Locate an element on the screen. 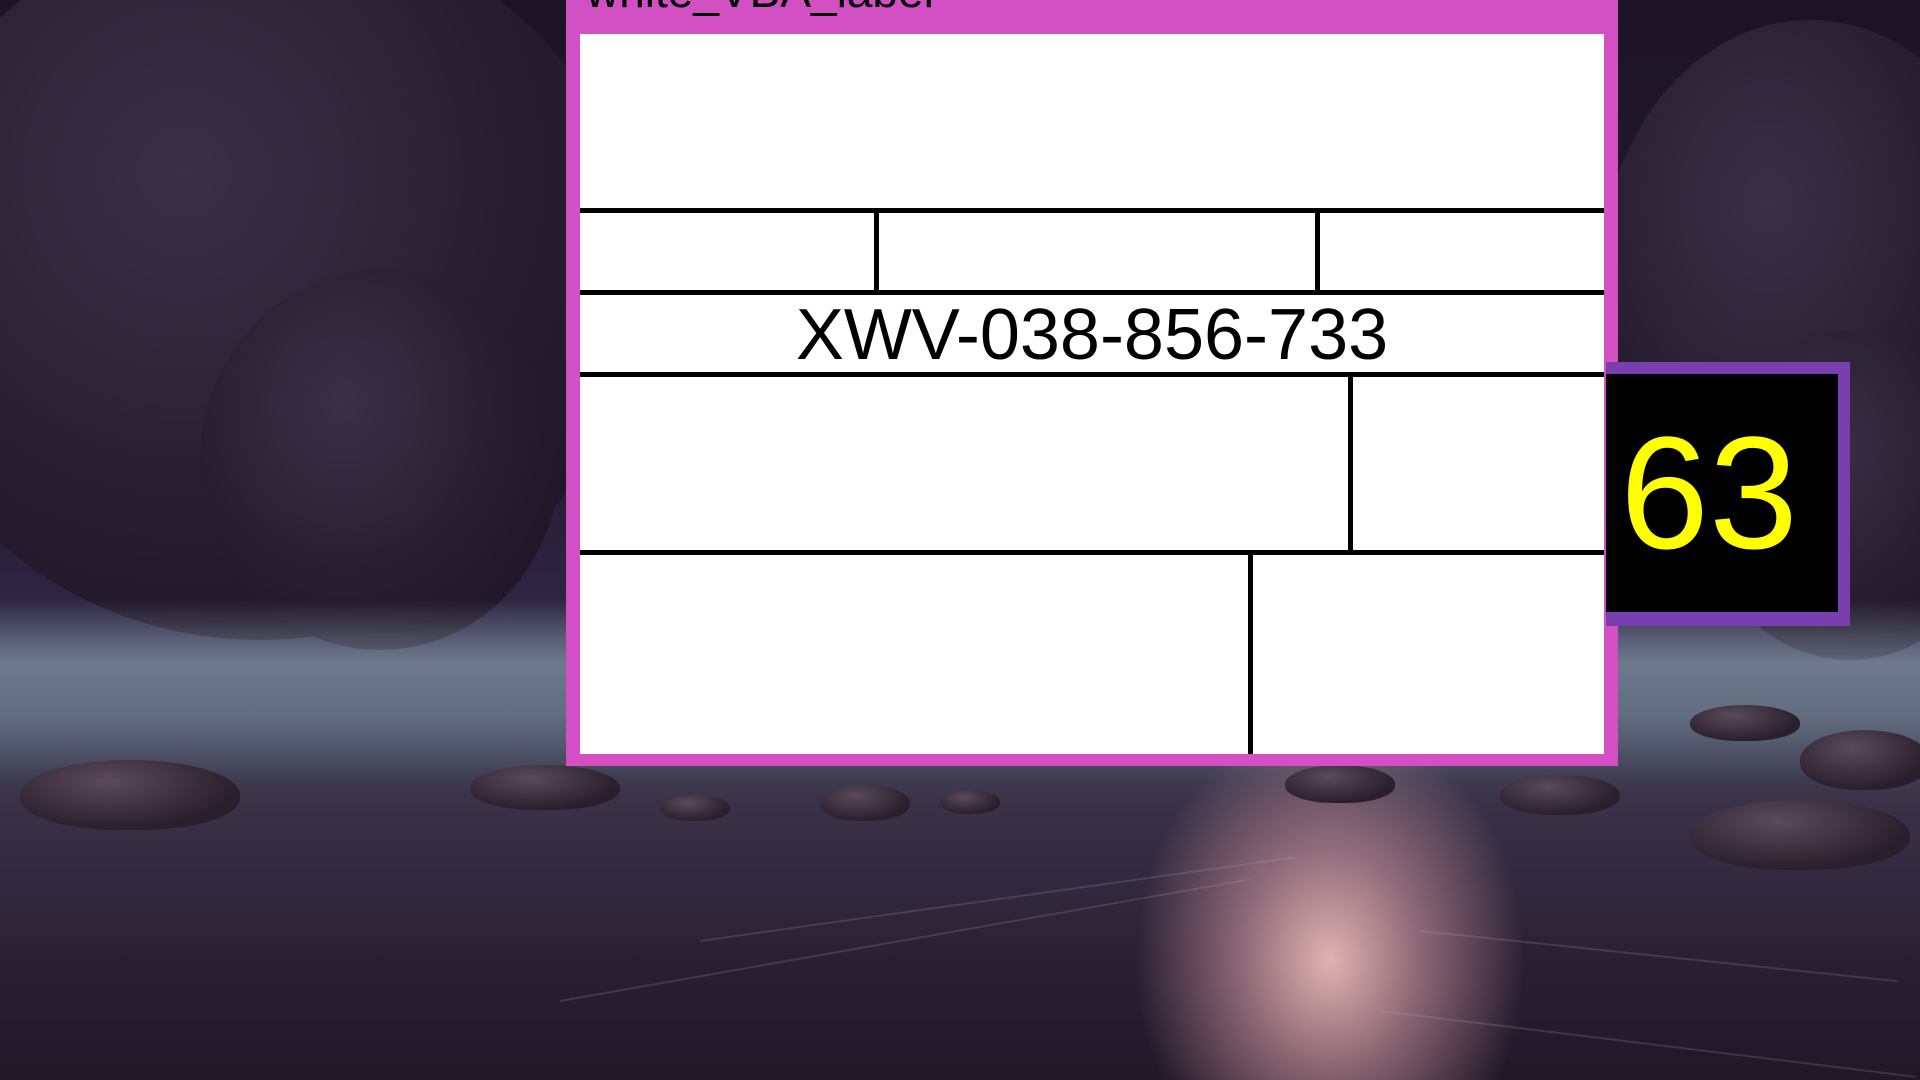 The height and width of the screenshot is (1080, 1920). number-badge: 63 is located at coordinates (1728, 494).